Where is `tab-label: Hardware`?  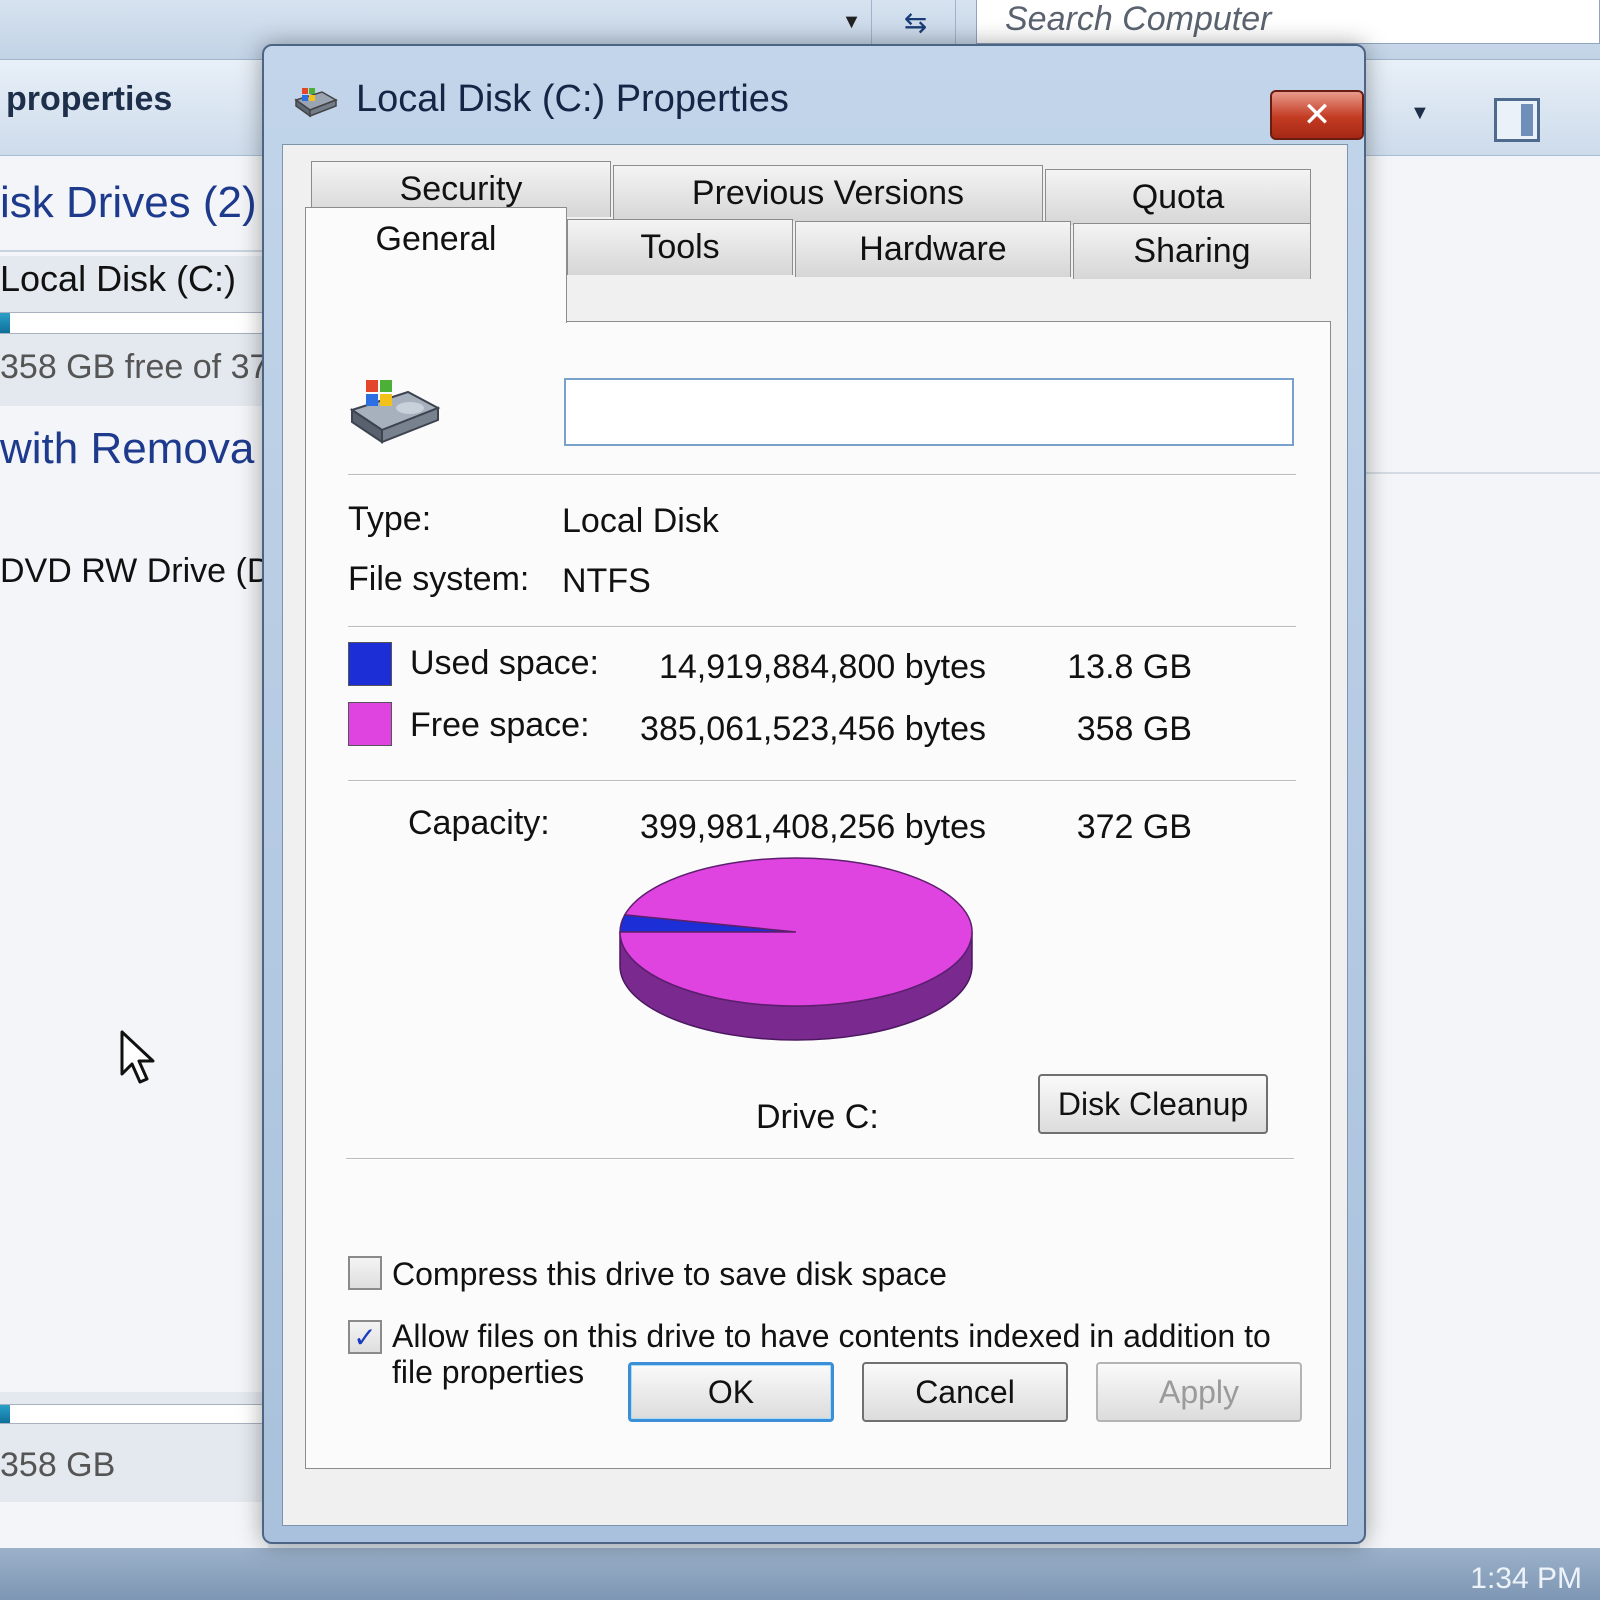
tab-label: Hardware is located at coordinates (933, 249).